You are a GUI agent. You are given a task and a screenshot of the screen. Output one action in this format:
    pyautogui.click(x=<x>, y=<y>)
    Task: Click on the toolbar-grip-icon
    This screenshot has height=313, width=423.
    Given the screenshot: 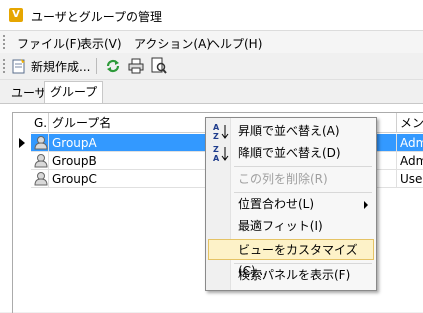 What is the action you would take?
    pyautogui.click(x=5, y=66)
    